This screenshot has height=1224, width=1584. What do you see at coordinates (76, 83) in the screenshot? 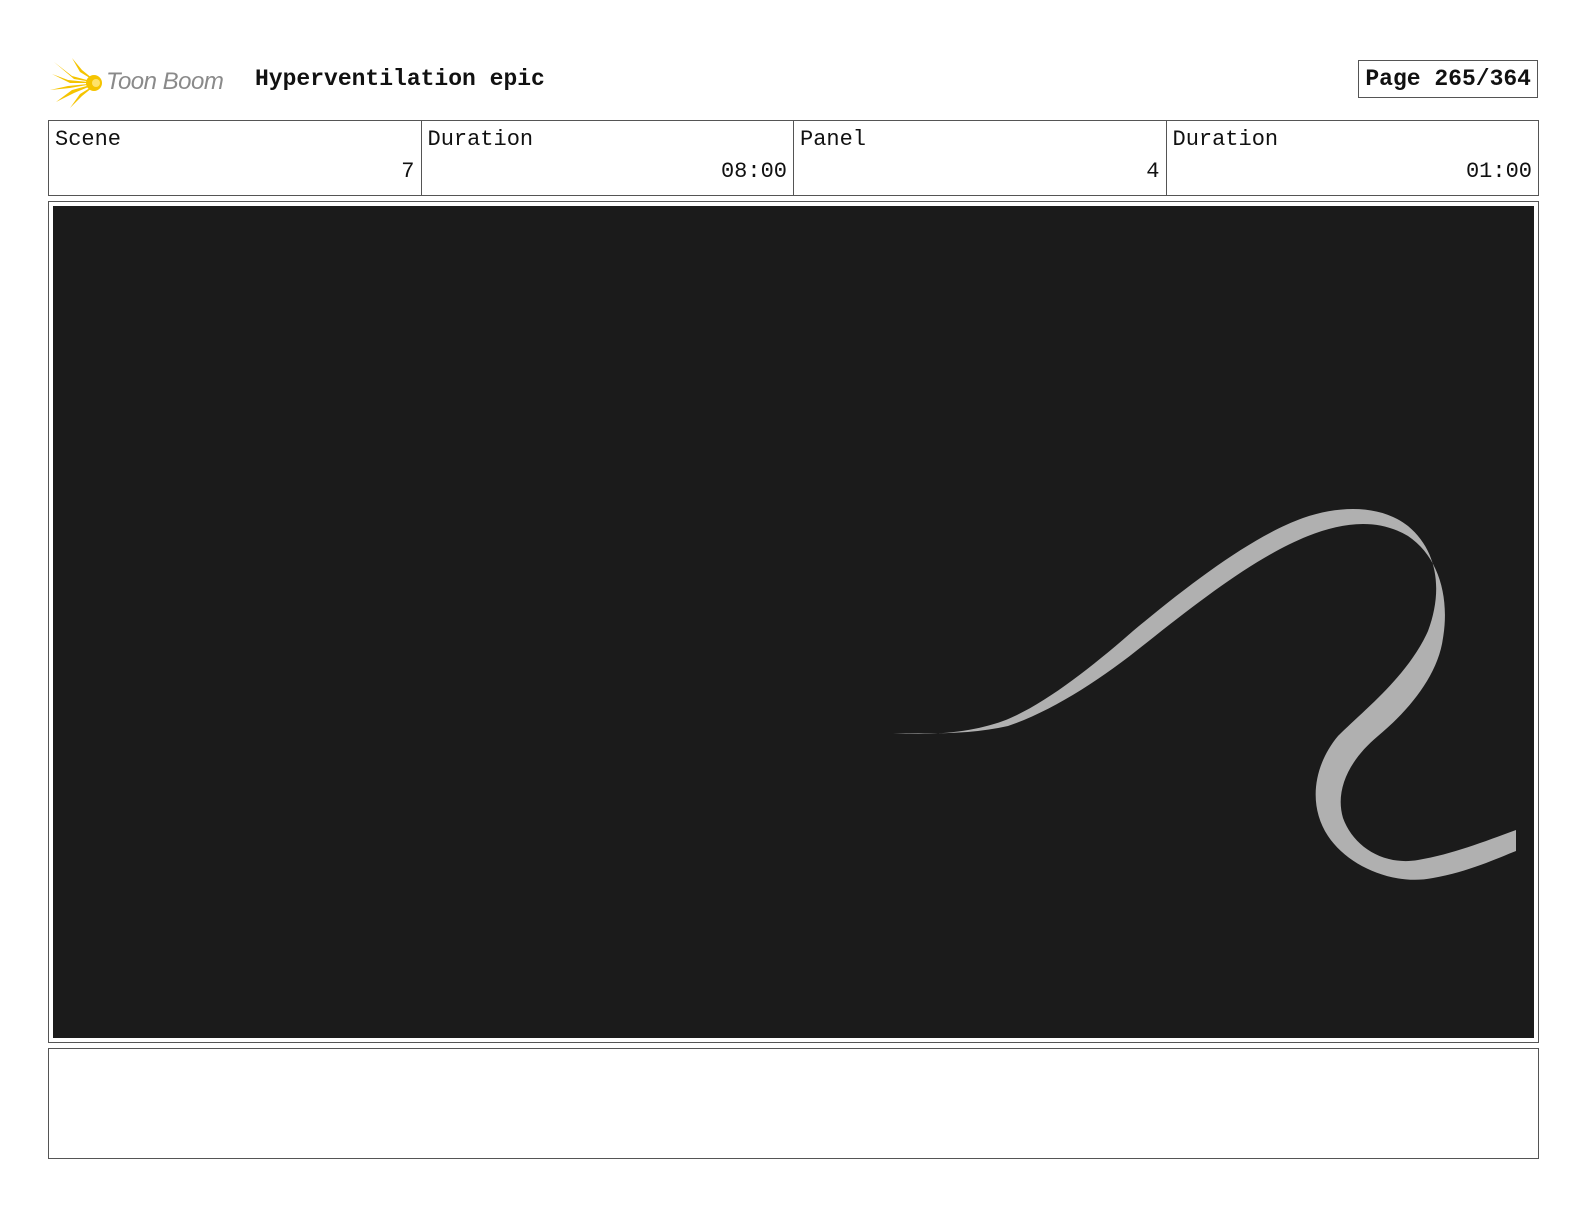
I see `starburst-icon` at bounding box center [76, 83].